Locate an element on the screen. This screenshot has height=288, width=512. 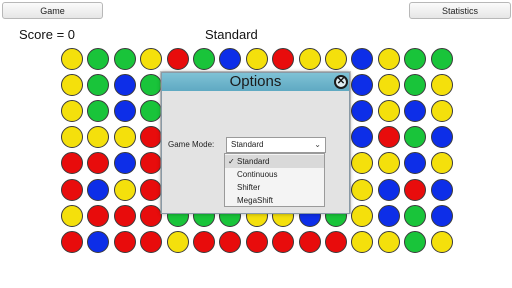
game-menu-button: Game is located at coordinates (52, 10).